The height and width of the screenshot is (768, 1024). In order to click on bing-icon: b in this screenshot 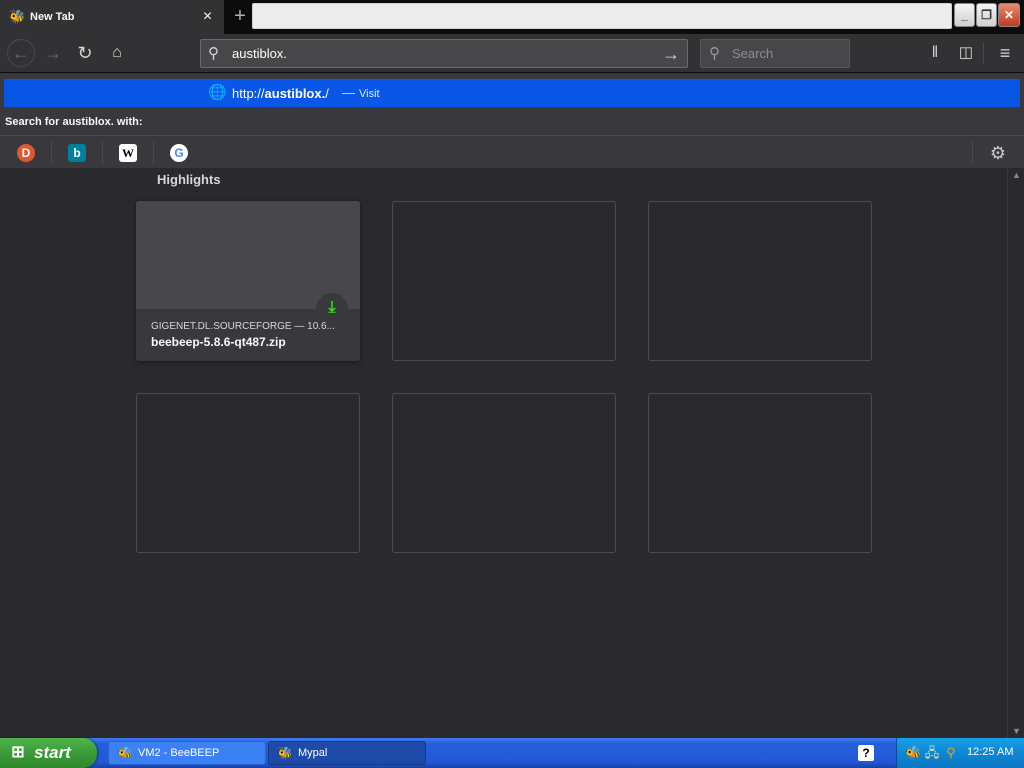, I will do `click(77, 153)`.